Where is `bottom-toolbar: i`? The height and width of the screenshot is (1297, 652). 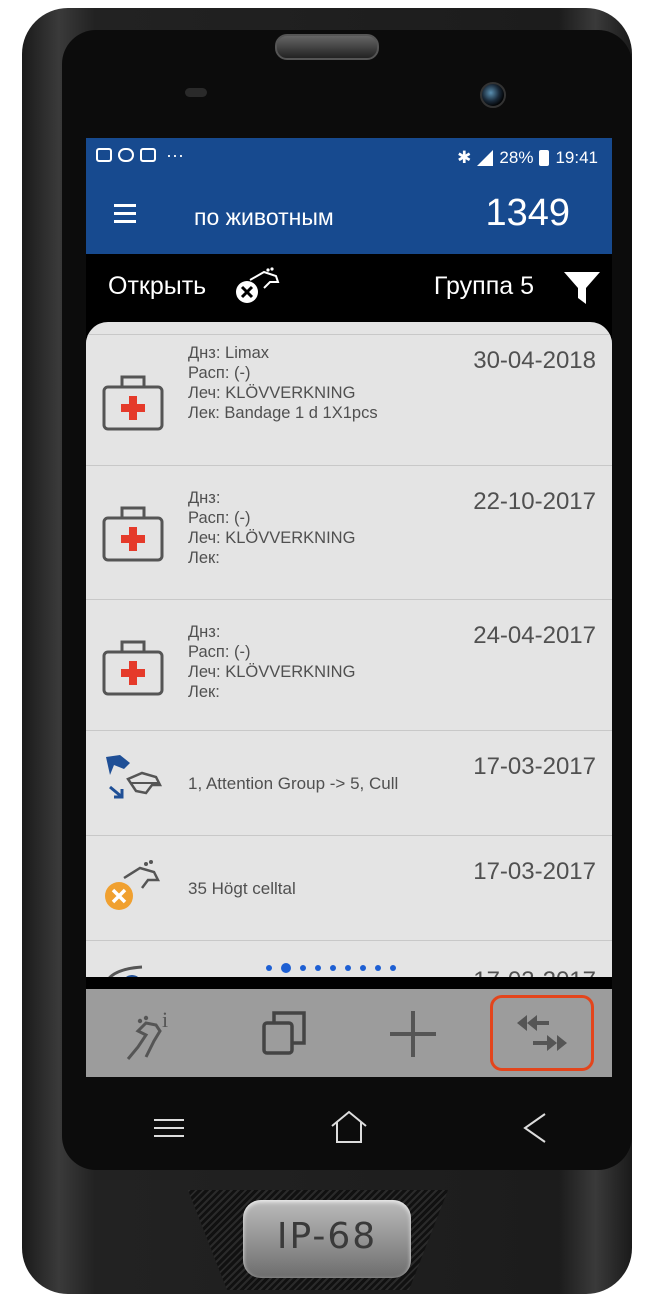
bottom-toolbar: i is located at coordinates (349, 1033).